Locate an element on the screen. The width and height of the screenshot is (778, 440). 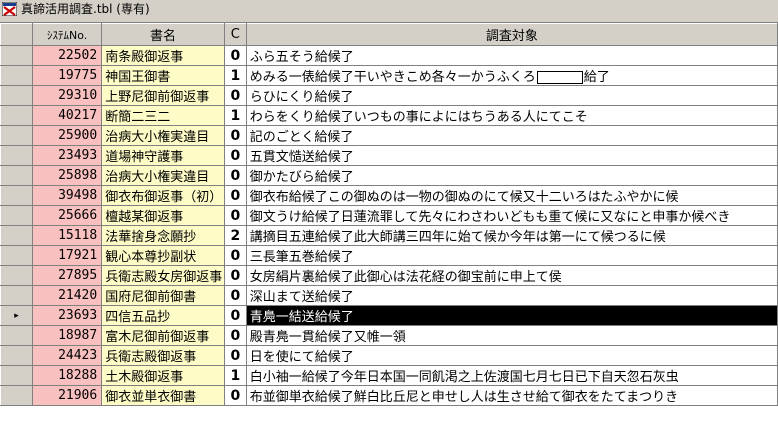
book-name-cell: 上野尼御前御返事 is located at coordinates (163, 95).